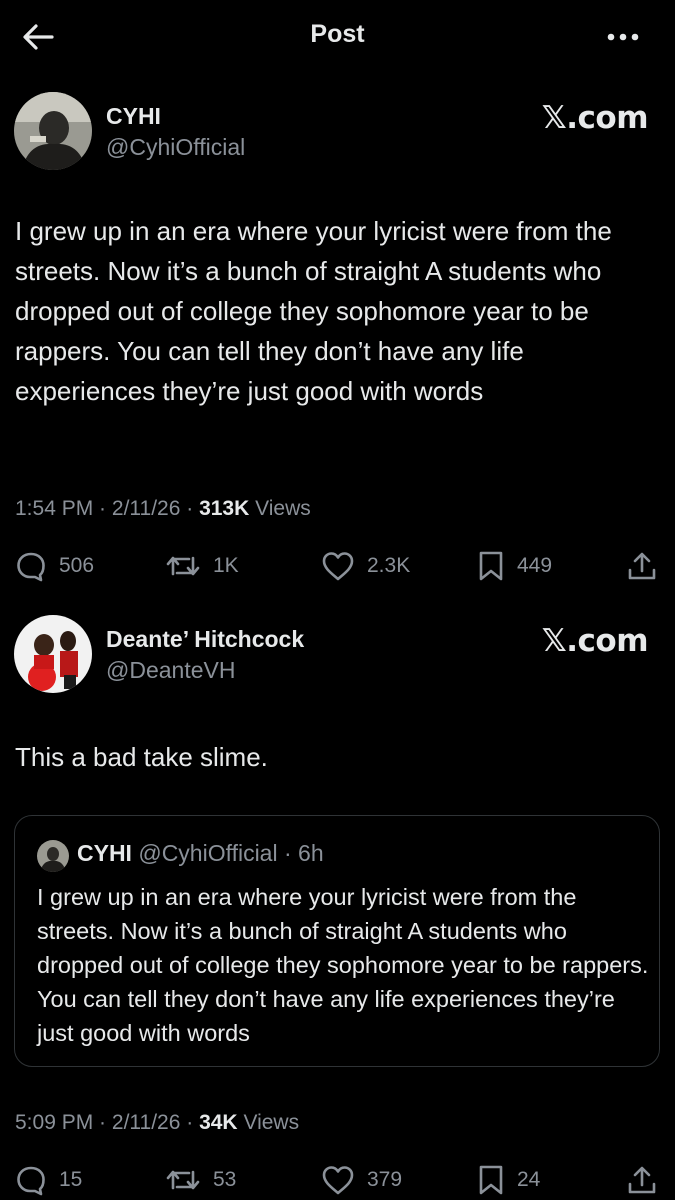  Describe the element at coordinates (508, 1180) in the screenshot. I see `bookmark-button: 24` at that location.